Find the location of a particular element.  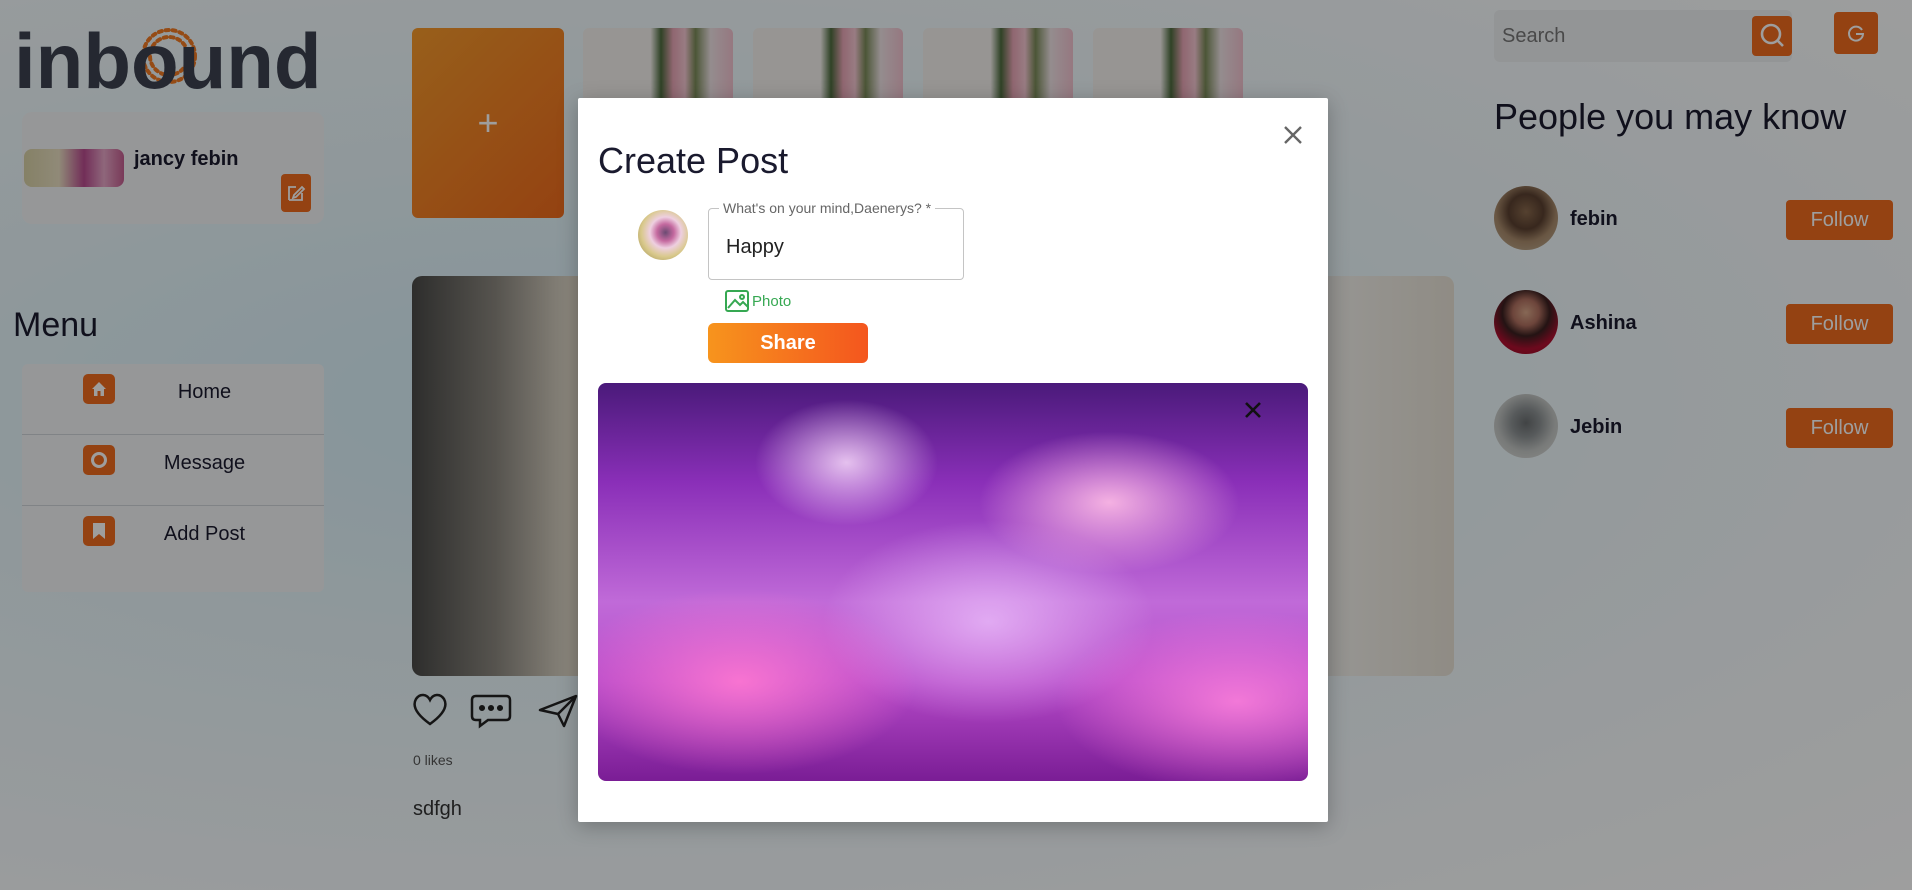

share-button: Share is located at coordinates (788, 343).